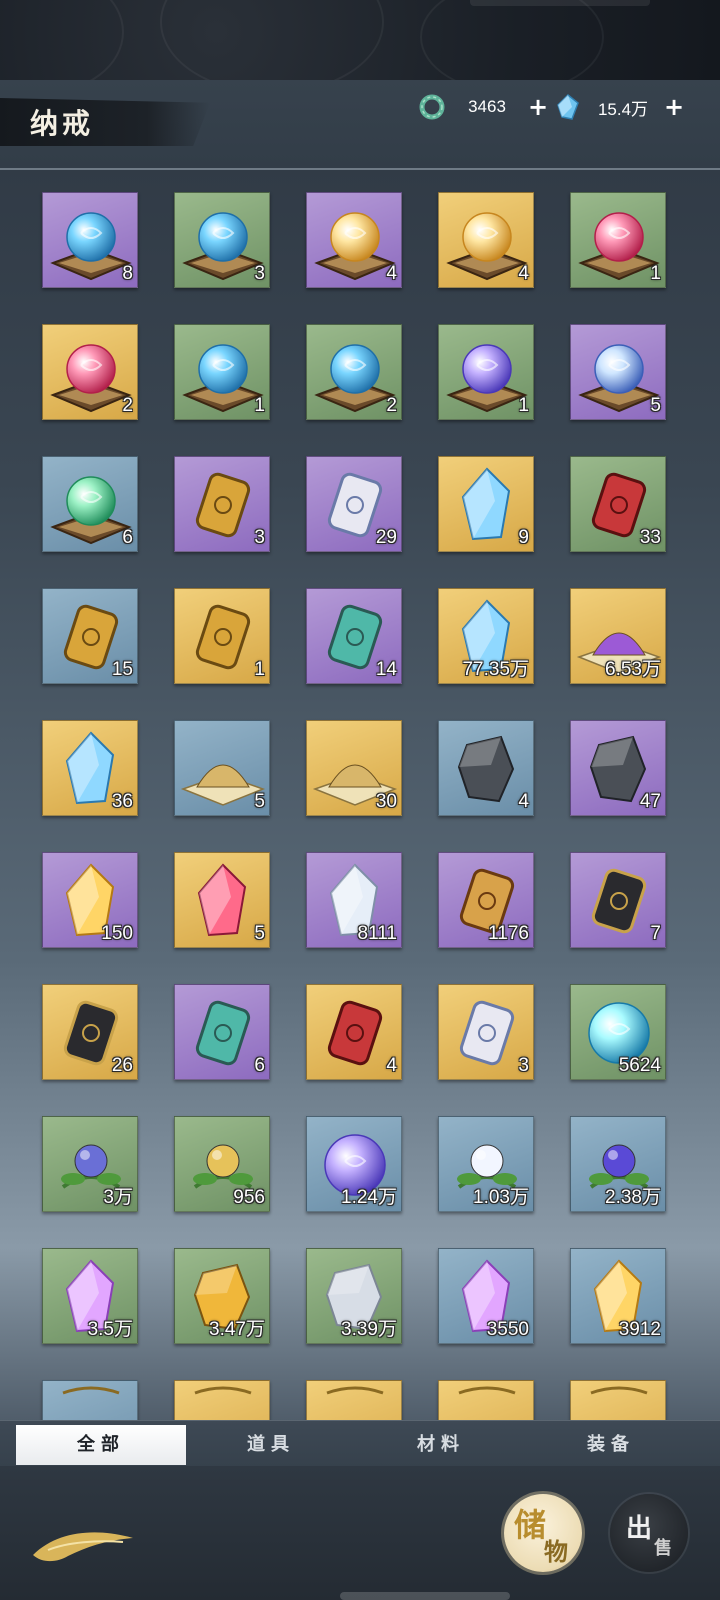 Image resolution: width=720 pixels, height=1600 pixels. I want to click on inventory-item: 1176, so click(486, 900).